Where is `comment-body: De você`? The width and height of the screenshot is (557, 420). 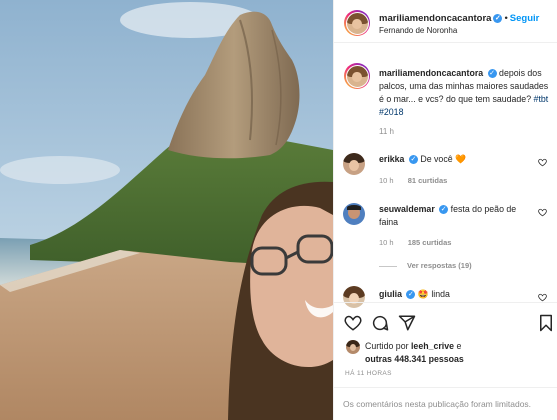 comment-body: De você is located at coordinates (436, 159).